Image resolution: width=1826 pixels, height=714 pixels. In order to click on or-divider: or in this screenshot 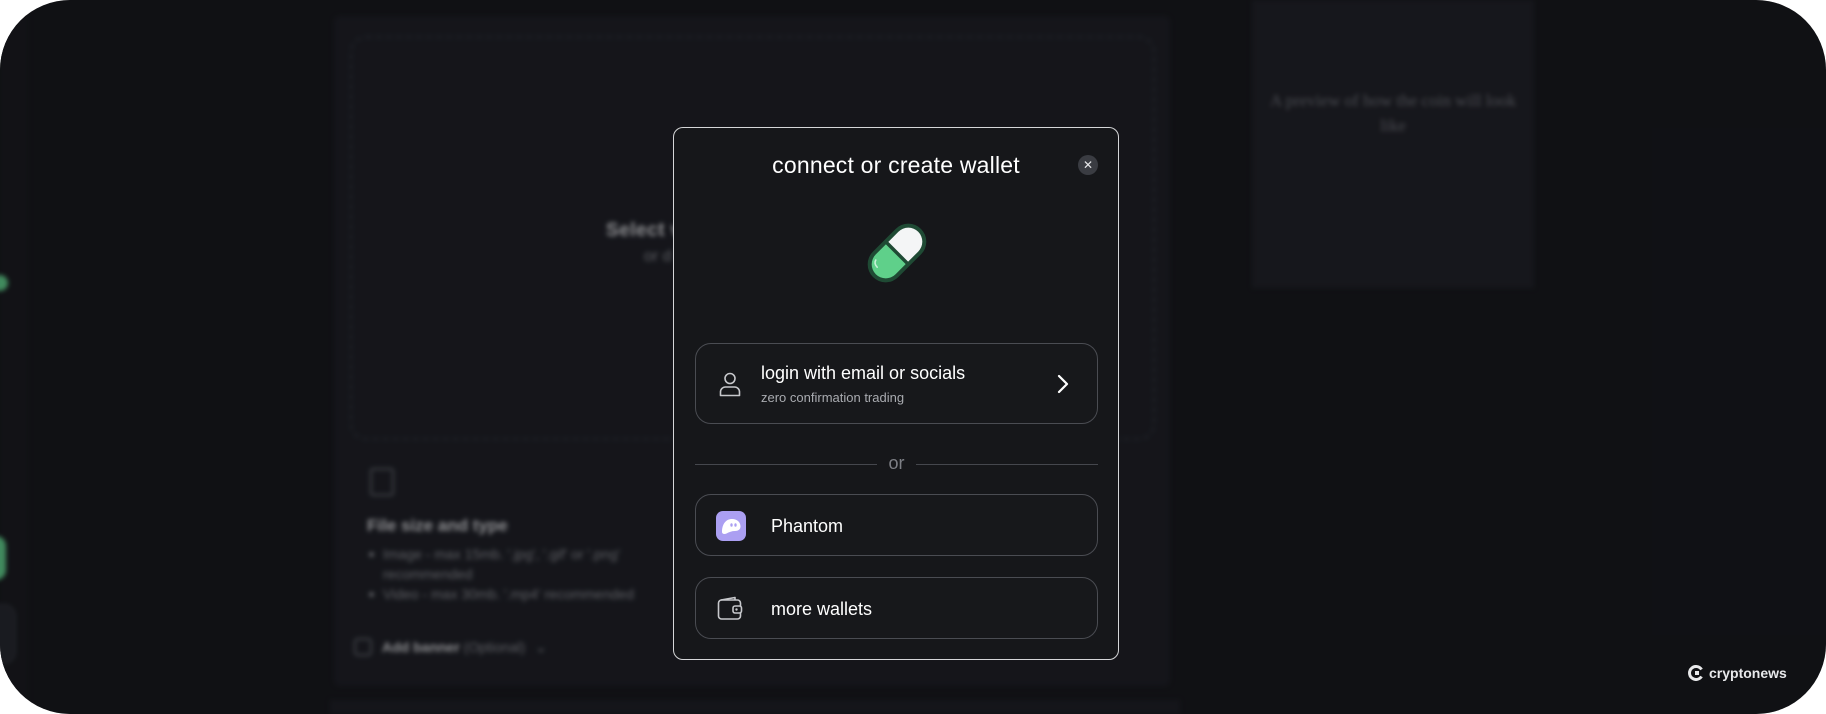, I will do `click(896, 463)`.